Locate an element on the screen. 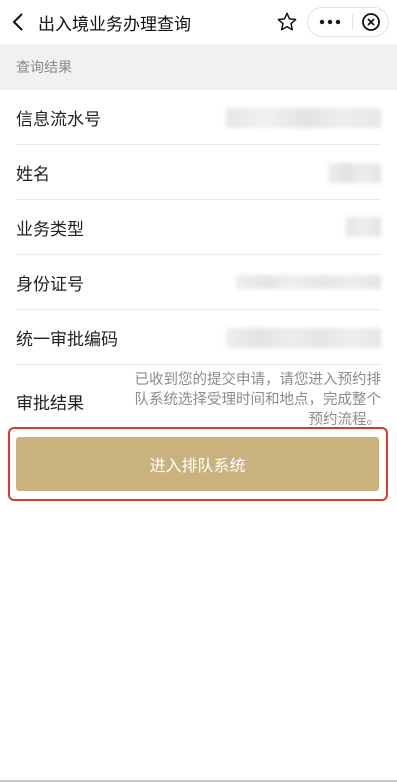  enter-queue-system-button: 进入排队系统 is located at coordinates (197, 464).